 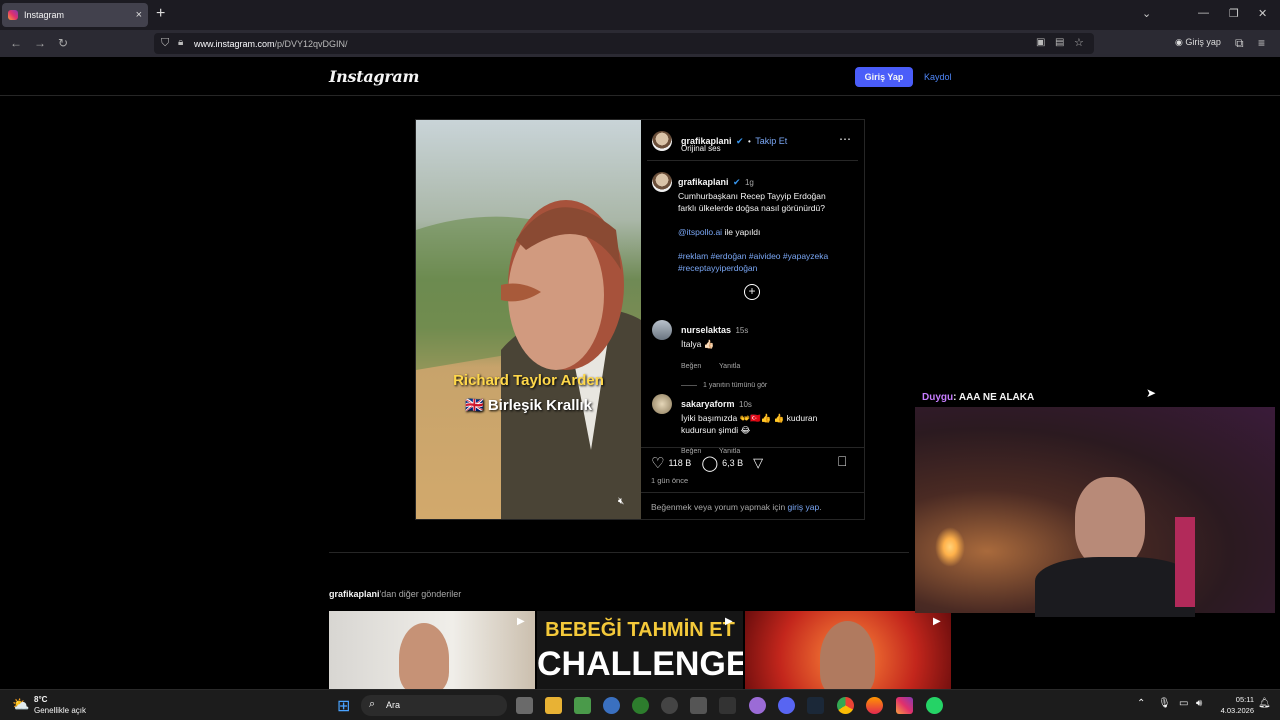 I want to click on notepad-icon, so click(x=582, y=705).